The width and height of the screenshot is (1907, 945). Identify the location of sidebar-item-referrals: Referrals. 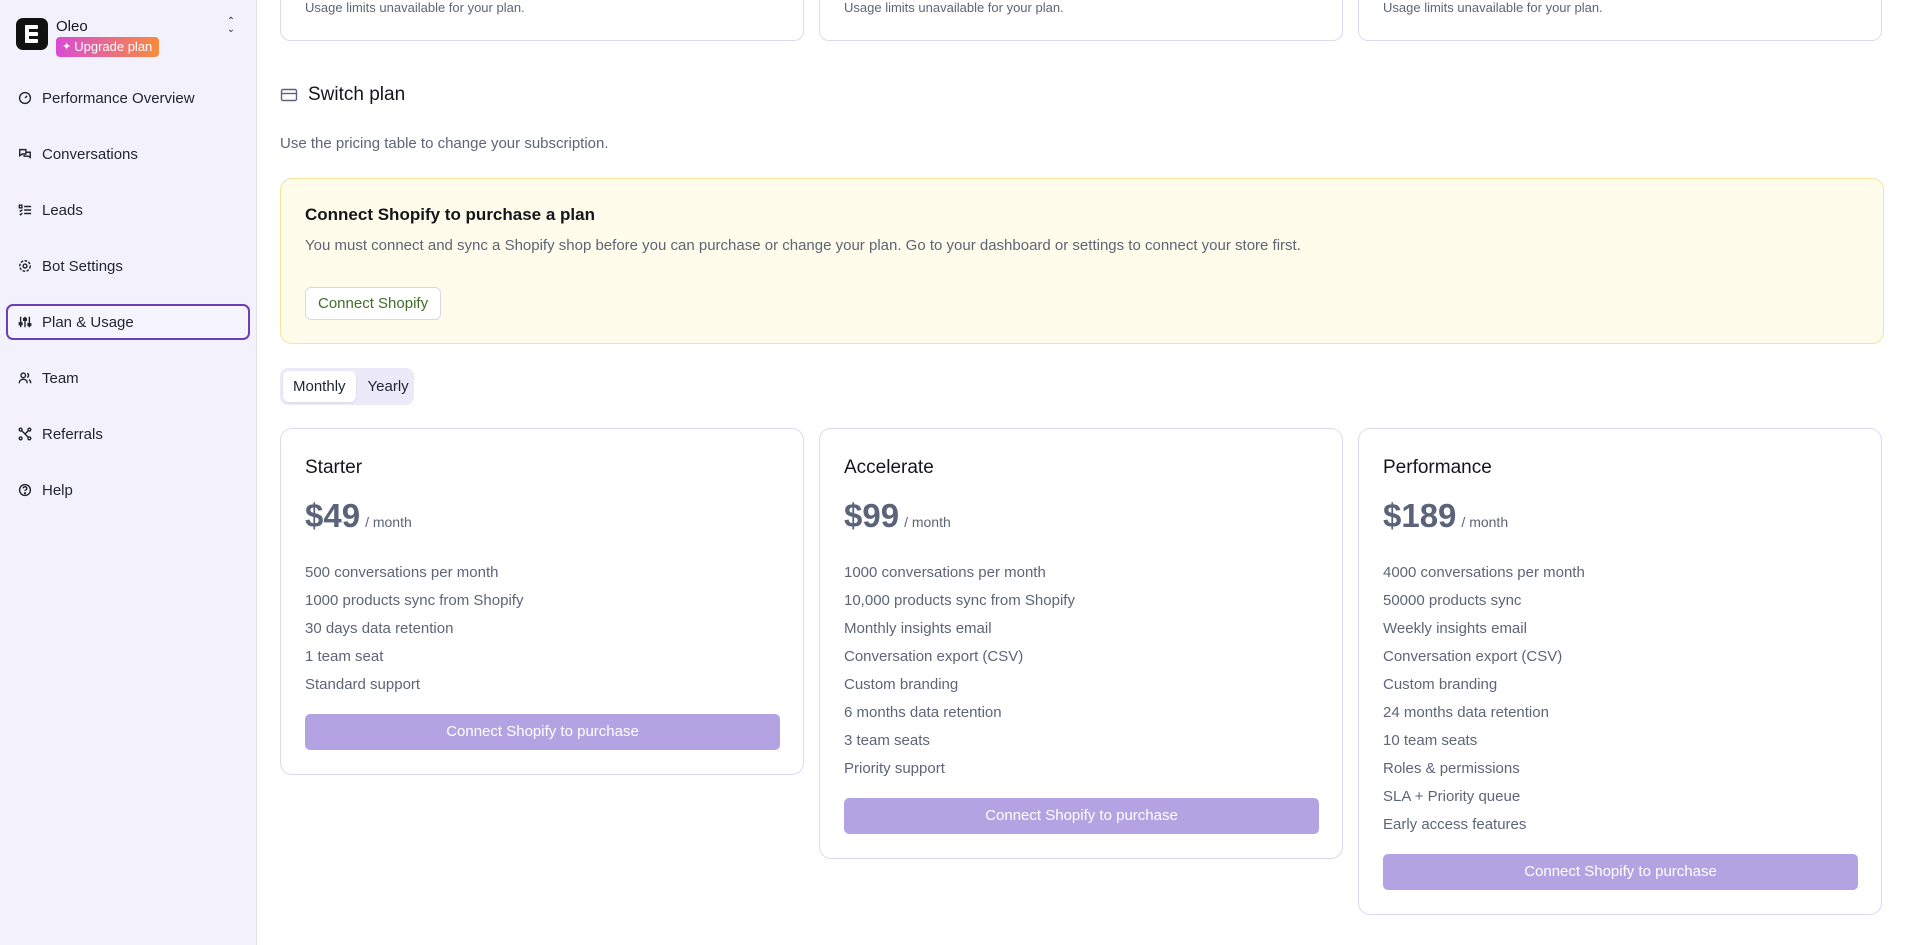
(128, 434).